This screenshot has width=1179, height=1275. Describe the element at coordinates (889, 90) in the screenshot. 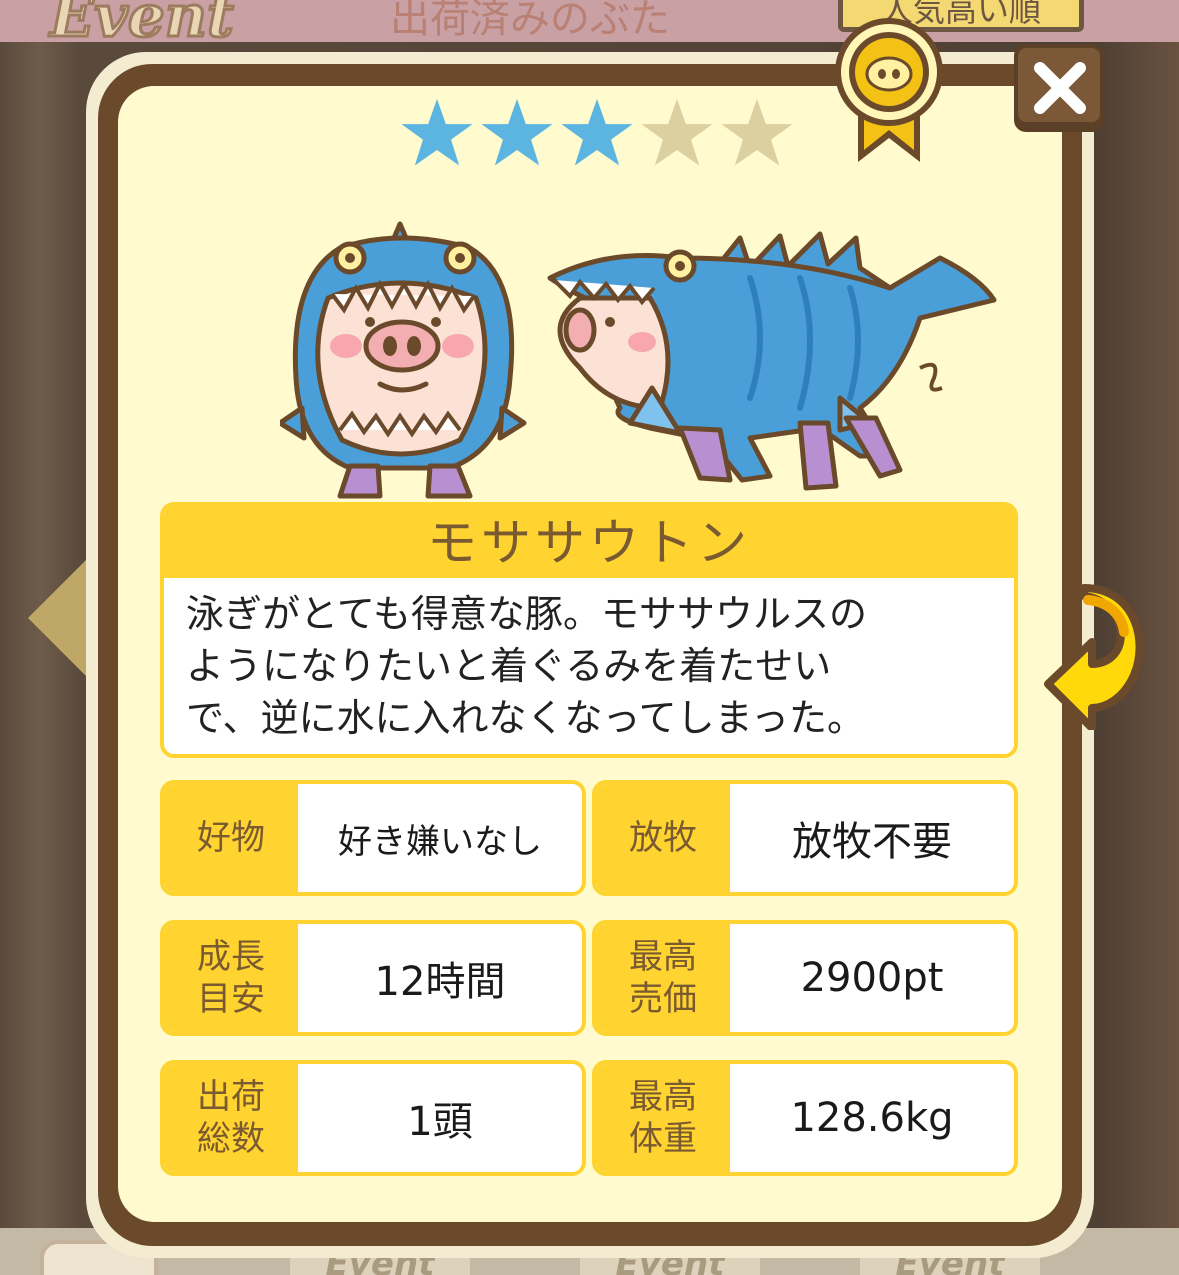

I see `pig-medal-icon` at that location.